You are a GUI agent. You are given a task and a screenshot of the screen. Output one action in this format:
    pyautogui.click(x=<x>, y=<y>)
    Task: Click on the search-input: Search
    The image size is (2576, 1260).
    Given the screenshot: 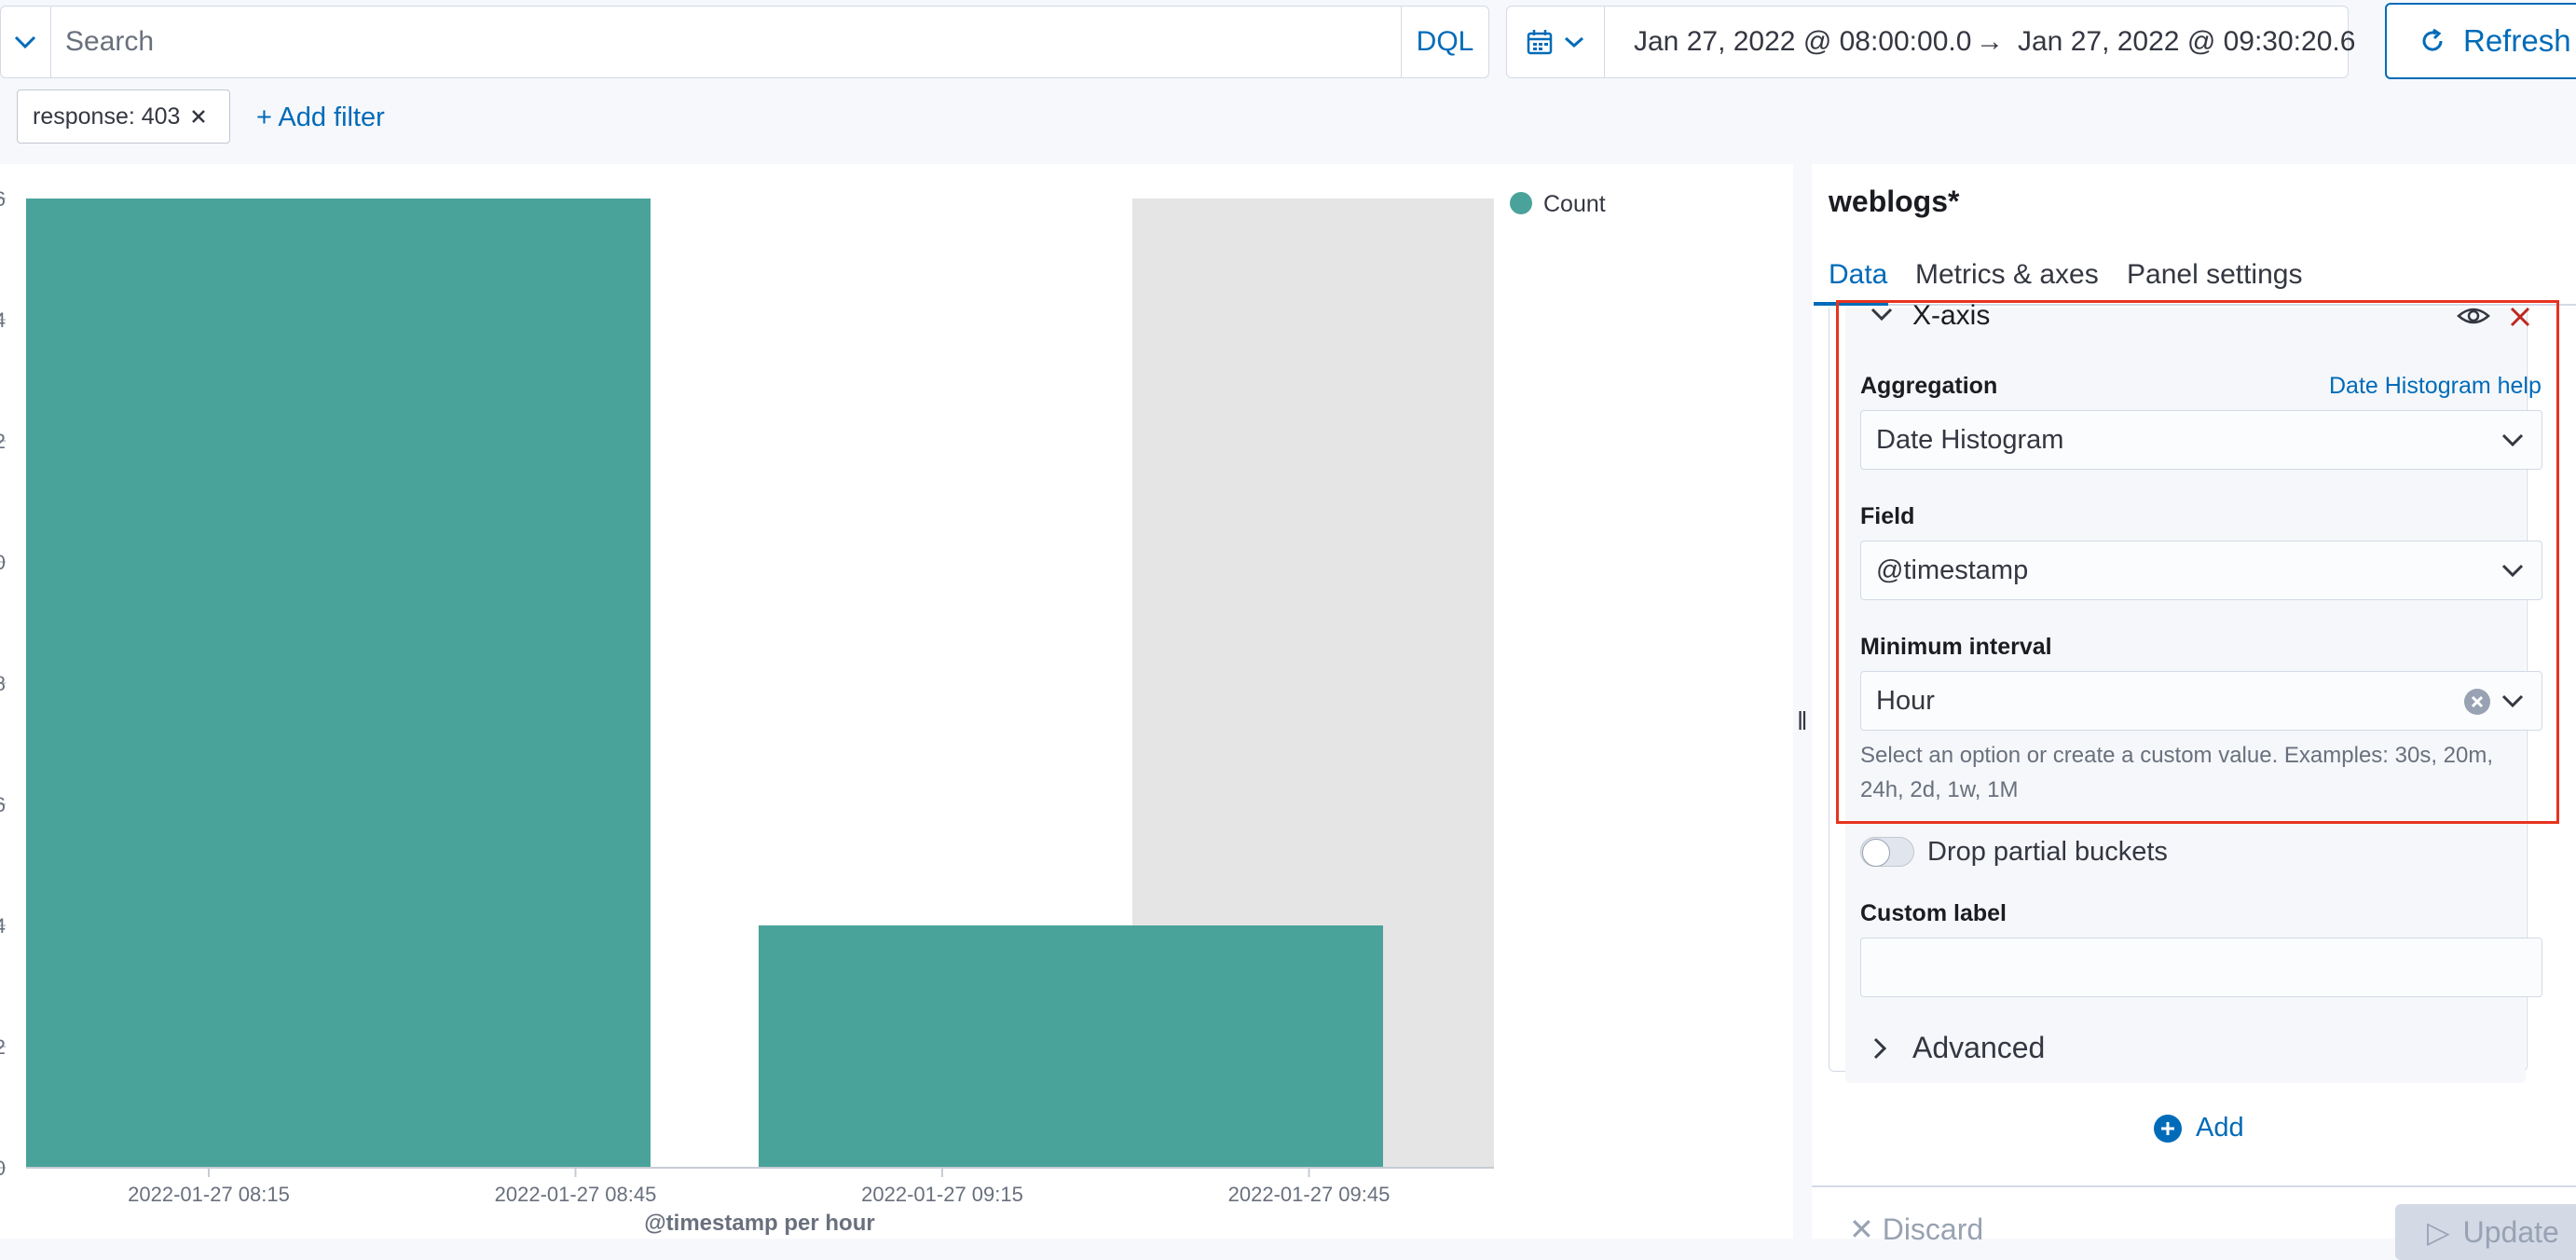 What is the action you would take?
    pyautogui.click(x=109, y=42)
    